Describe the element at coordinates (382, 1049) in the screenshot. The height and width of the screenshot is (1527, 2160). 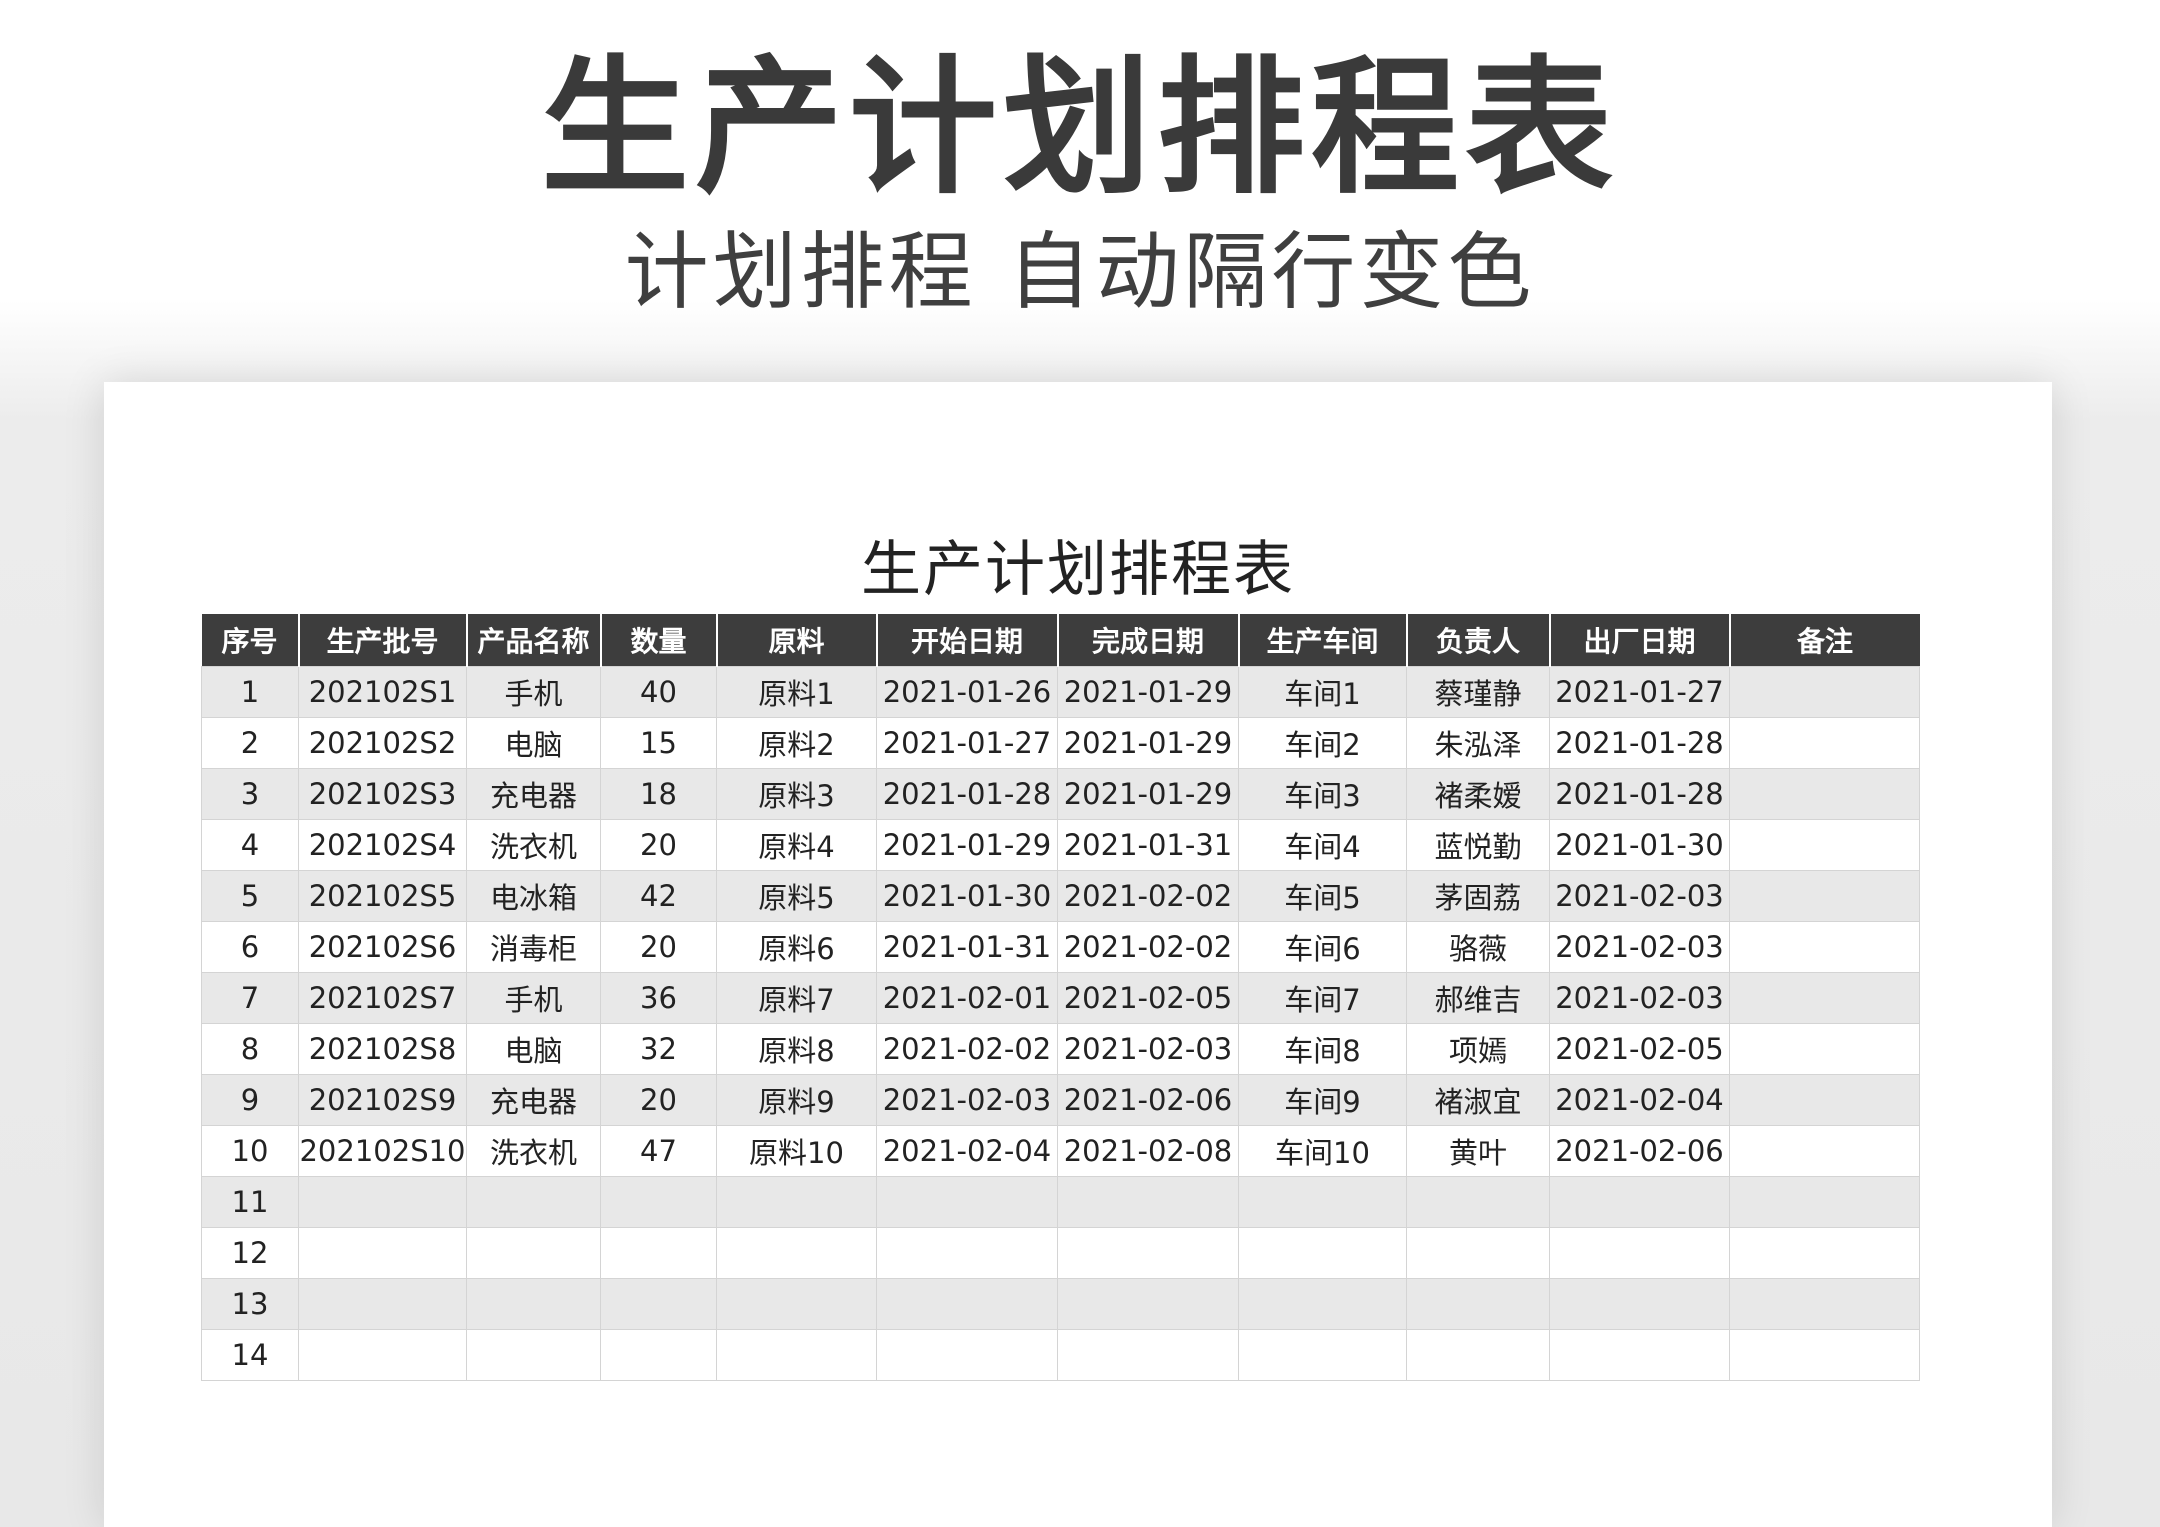
I see `table-cell: 202102S8` at that location.